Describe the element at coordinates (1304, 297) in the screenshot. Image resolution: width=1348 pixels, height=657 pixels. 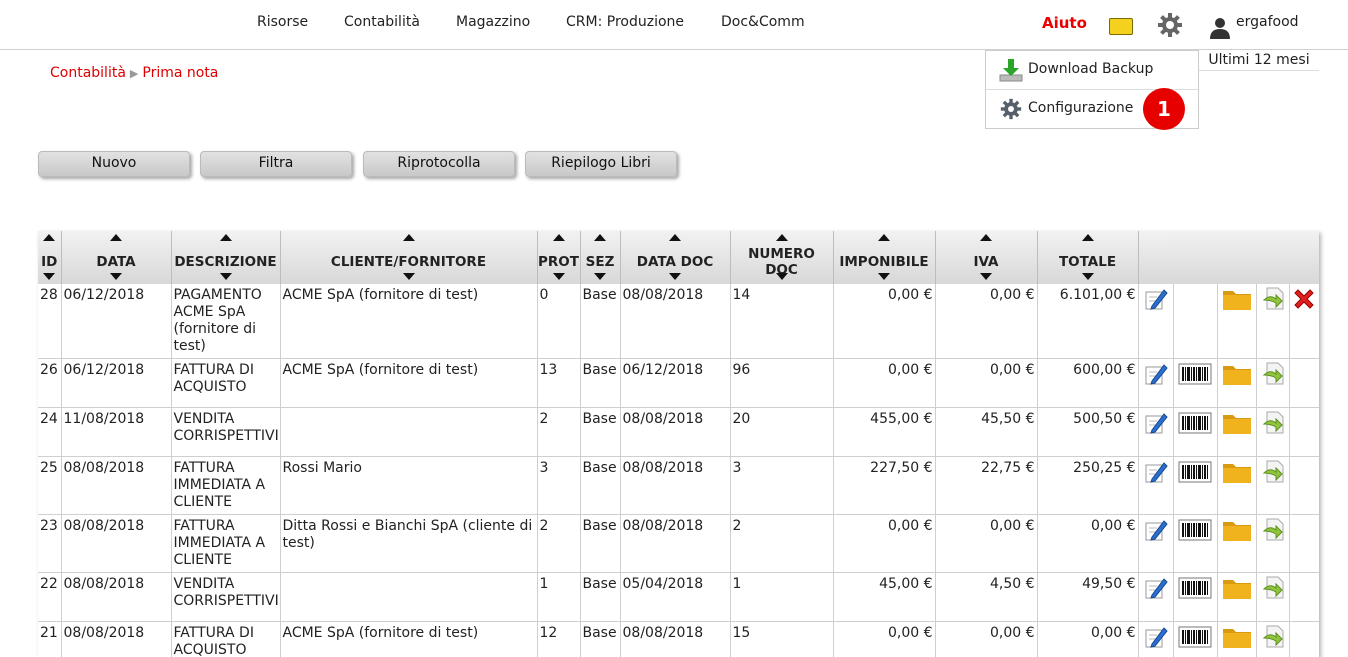
I see `delete-icon` at that location.